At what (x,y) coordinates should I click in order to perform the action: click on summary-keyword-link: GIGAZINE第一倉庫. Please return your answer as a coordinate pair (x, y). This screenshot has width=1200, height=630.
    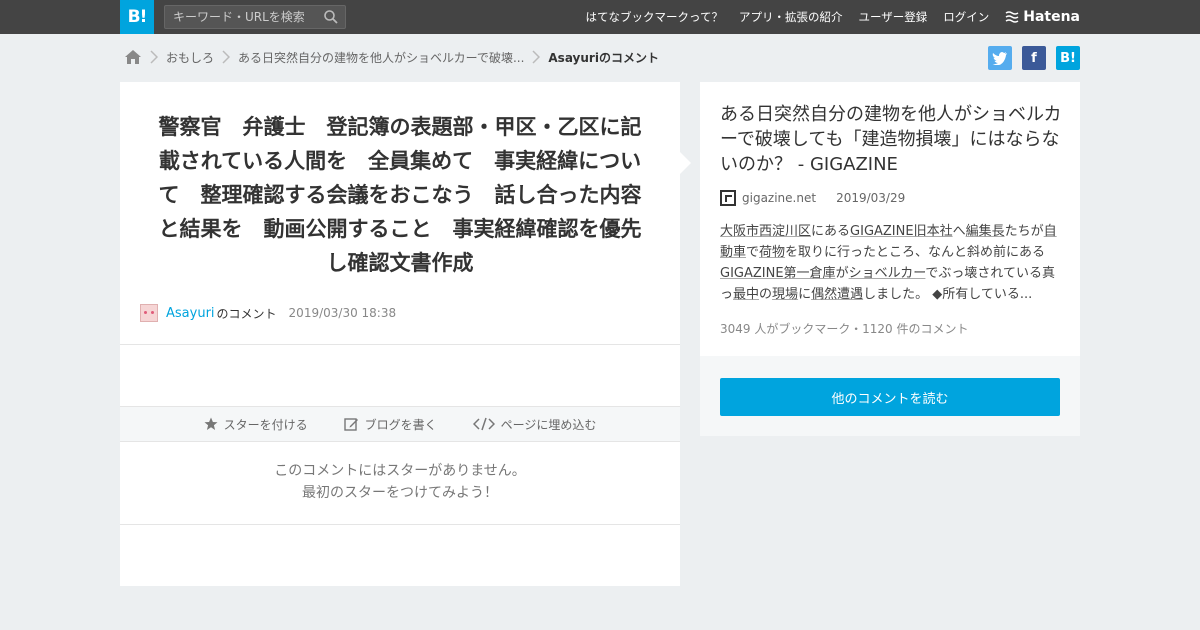
    Looking at the image, I should click on (778, 273).